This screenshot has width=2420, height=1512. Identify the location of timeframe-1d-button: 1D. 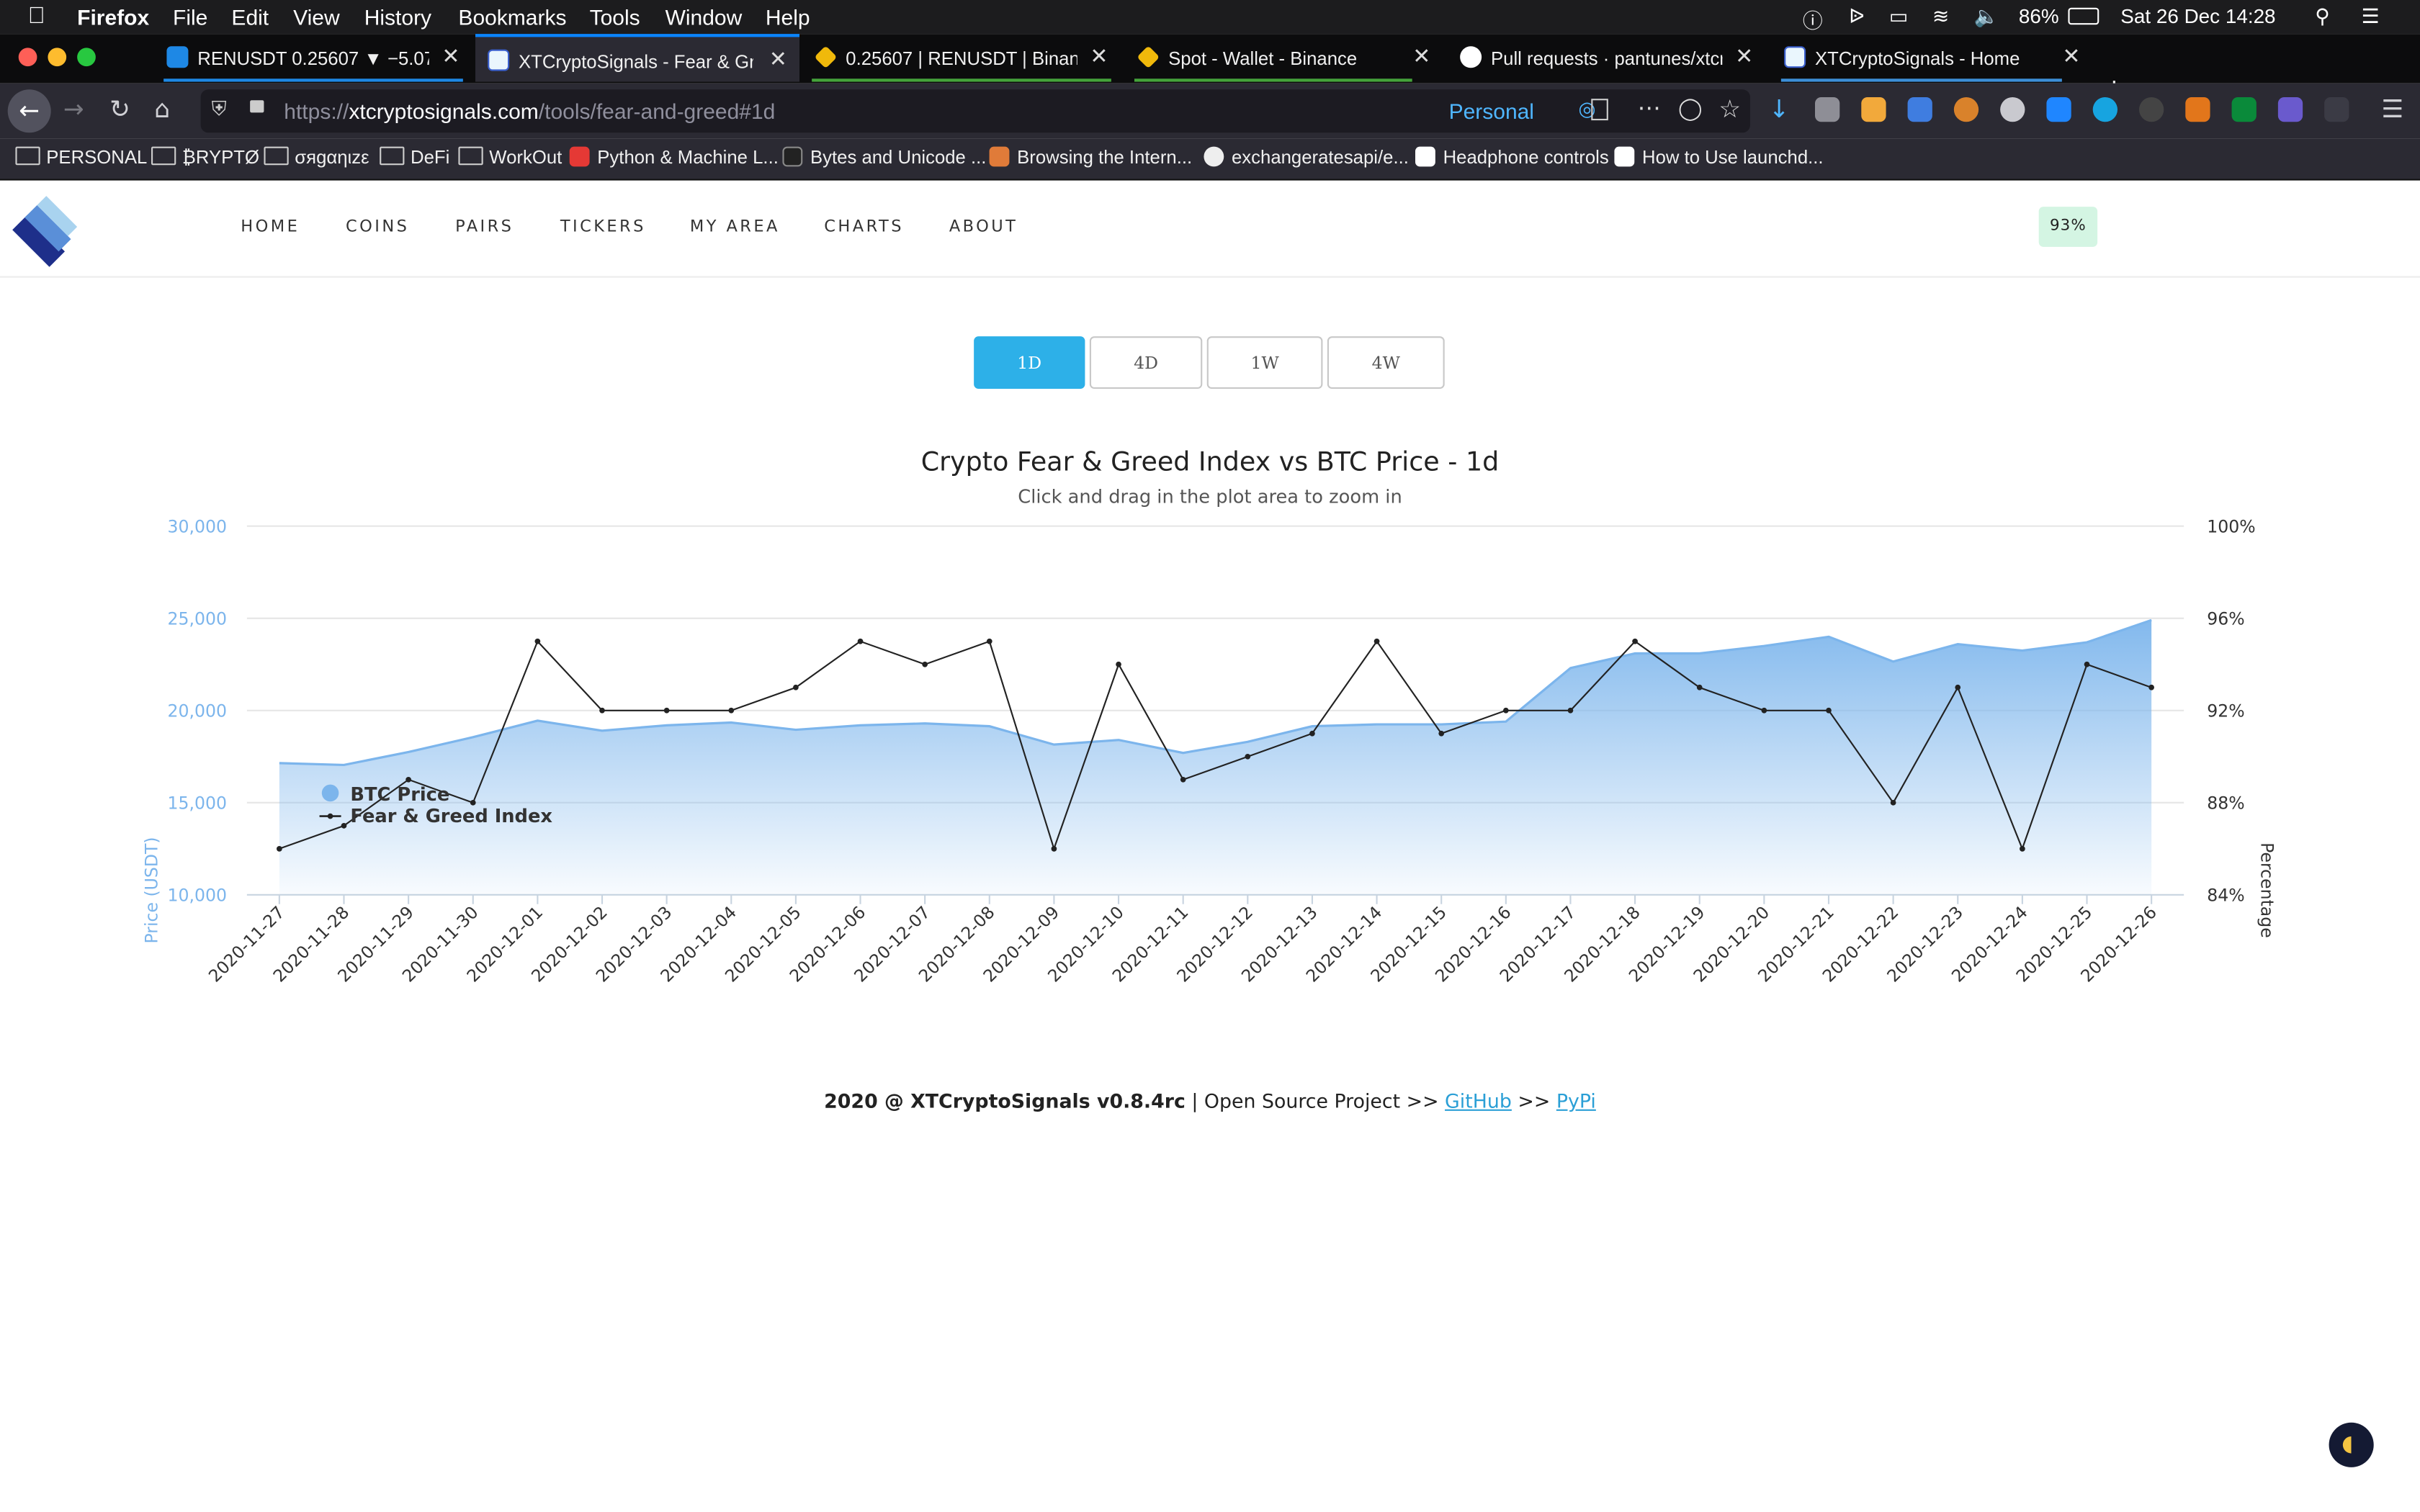
(1029, 362).